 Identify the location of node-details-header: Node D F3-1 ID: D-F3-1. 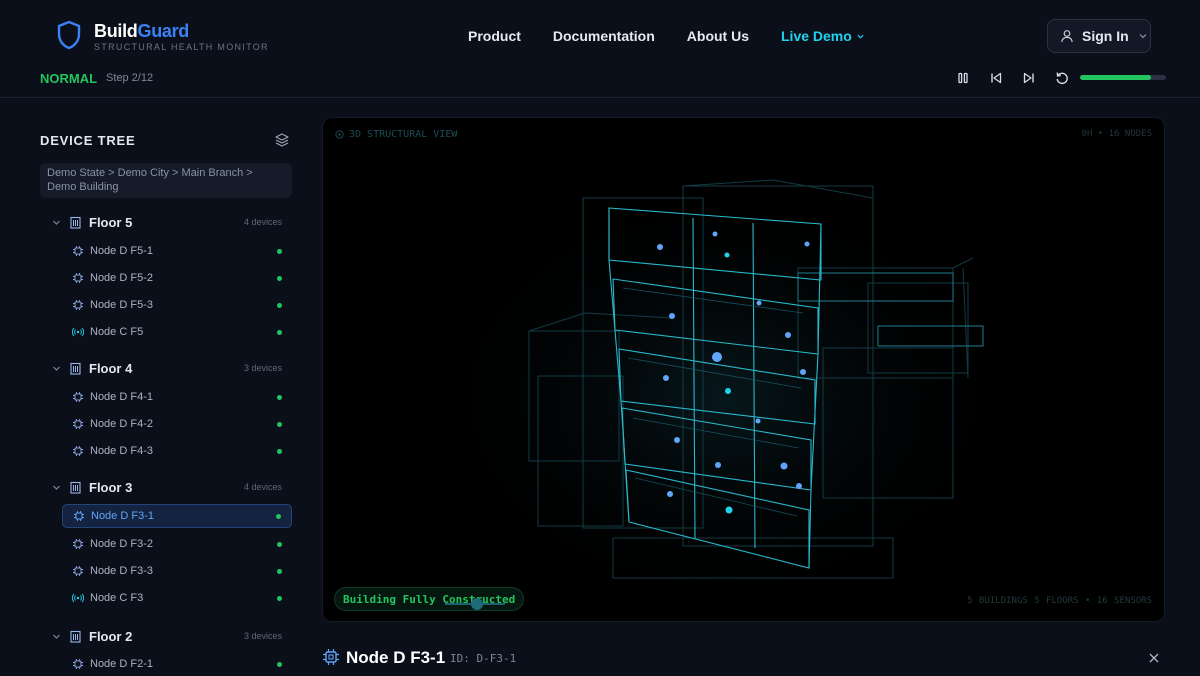
(743, 659).